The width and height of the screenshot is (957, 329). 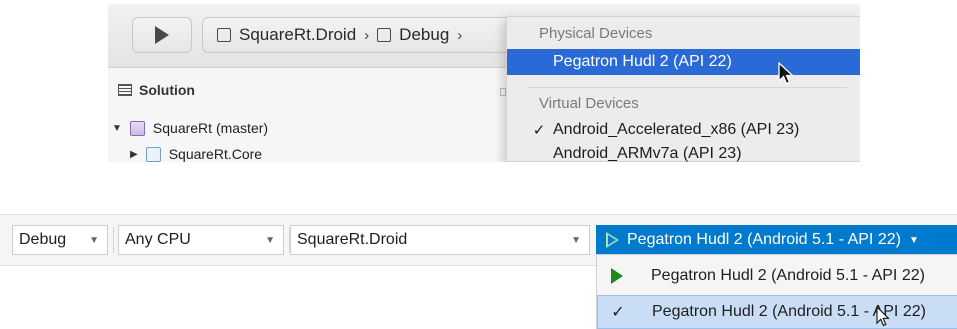 What do you see at coordinates (788, 275) in the screenshot?
I see `menu-item-label: Pegatron Hudl 2 (Android 5.1 - API 22)` at bounding box center [788, 275].